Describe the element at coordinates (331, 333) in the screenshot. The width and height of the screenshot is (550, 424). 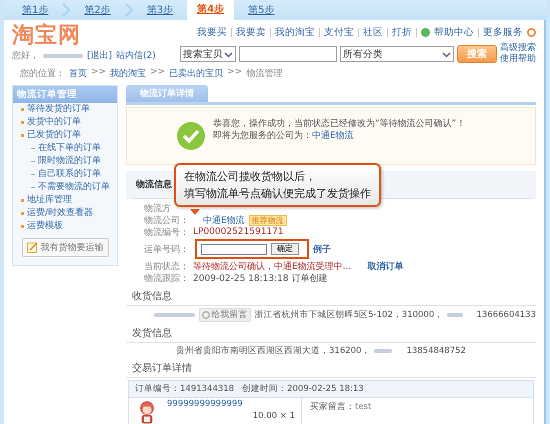
I see `section-title: 发货信息` at that location.